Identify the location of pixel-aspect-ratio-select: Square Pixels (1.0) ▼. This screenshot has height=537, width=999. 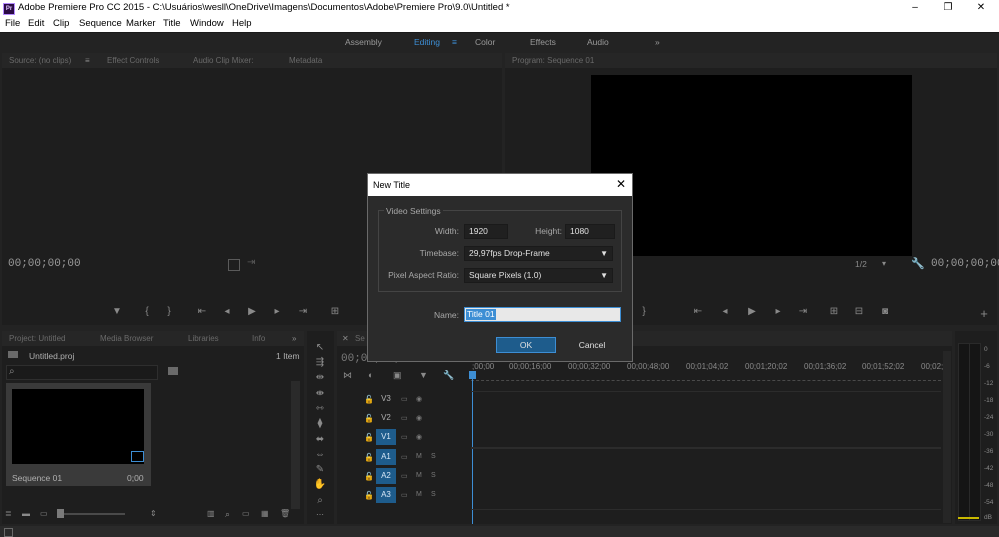
(538, 275).